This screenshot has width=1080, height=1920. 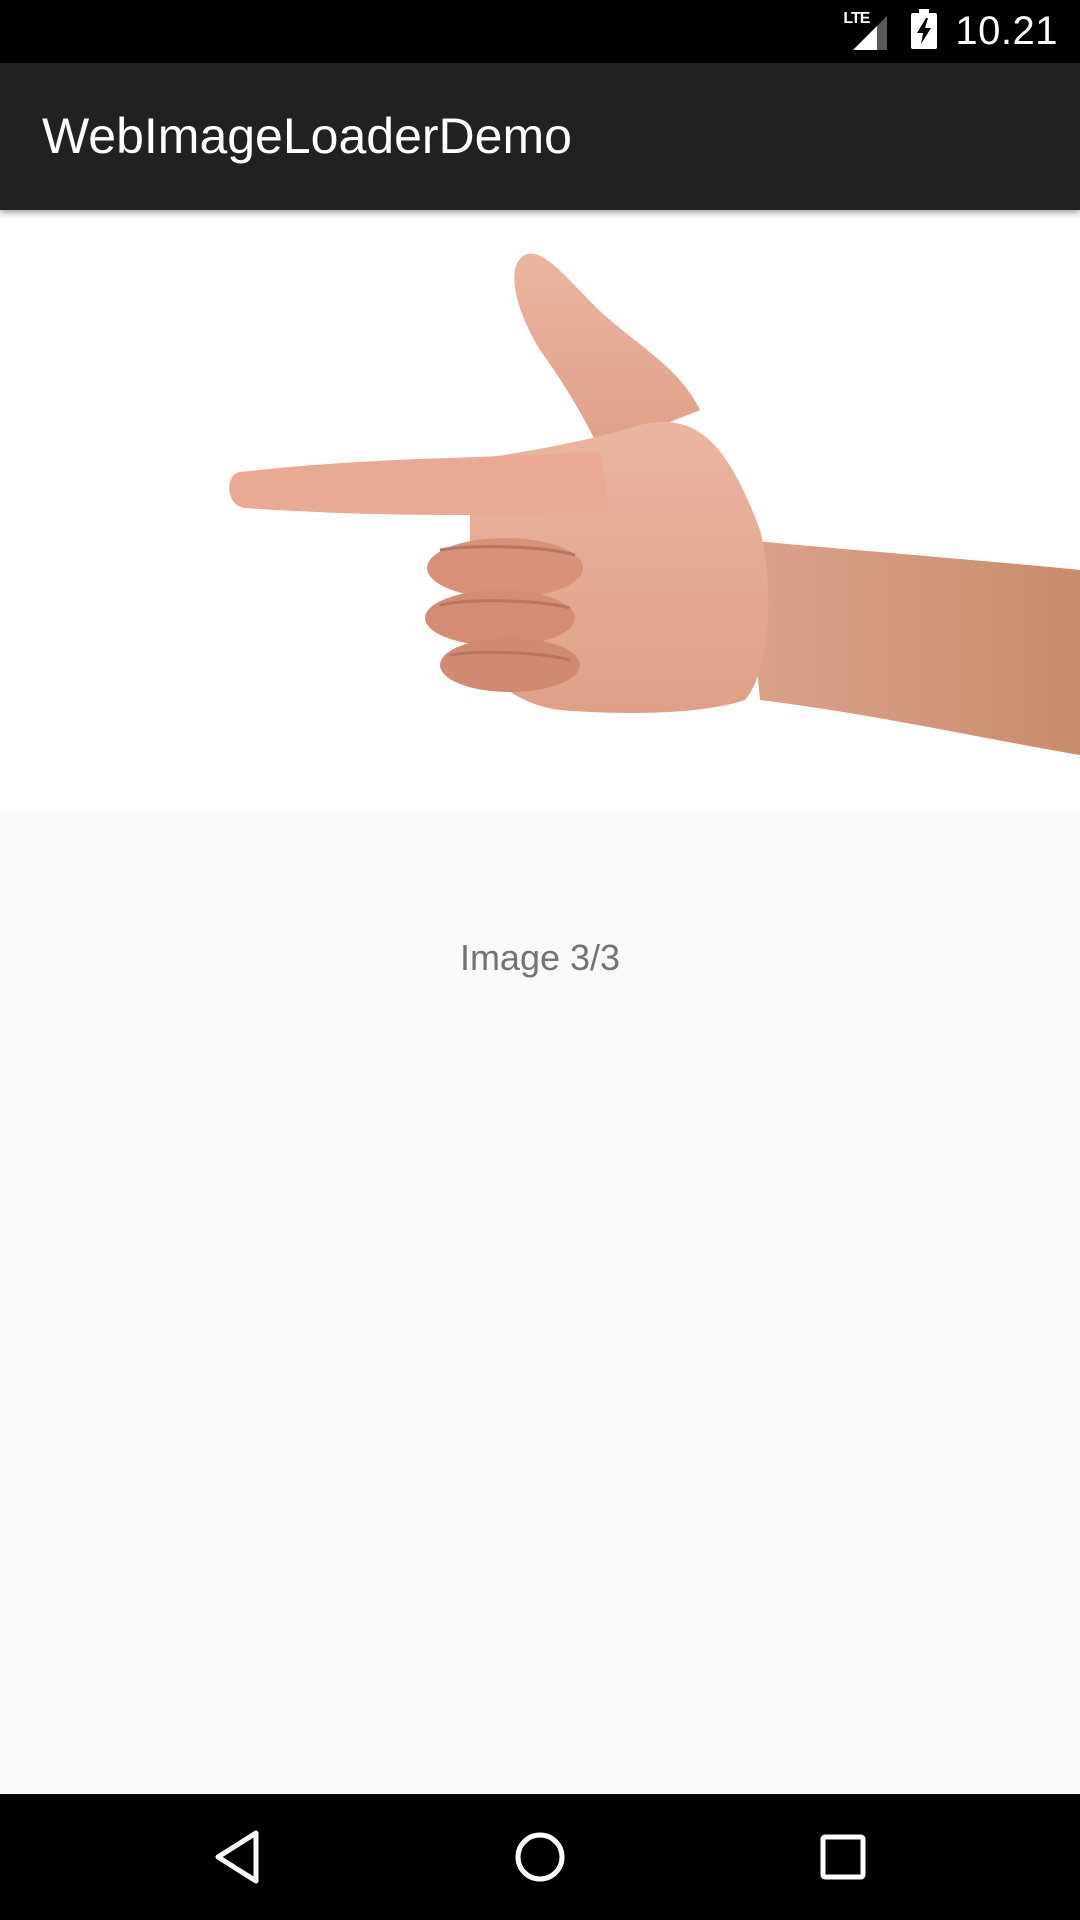 What do you see at coordinates (540, 31) in the screenshot?
I see `status-bar: LTE 10.21` at bounding box center [540, 31].